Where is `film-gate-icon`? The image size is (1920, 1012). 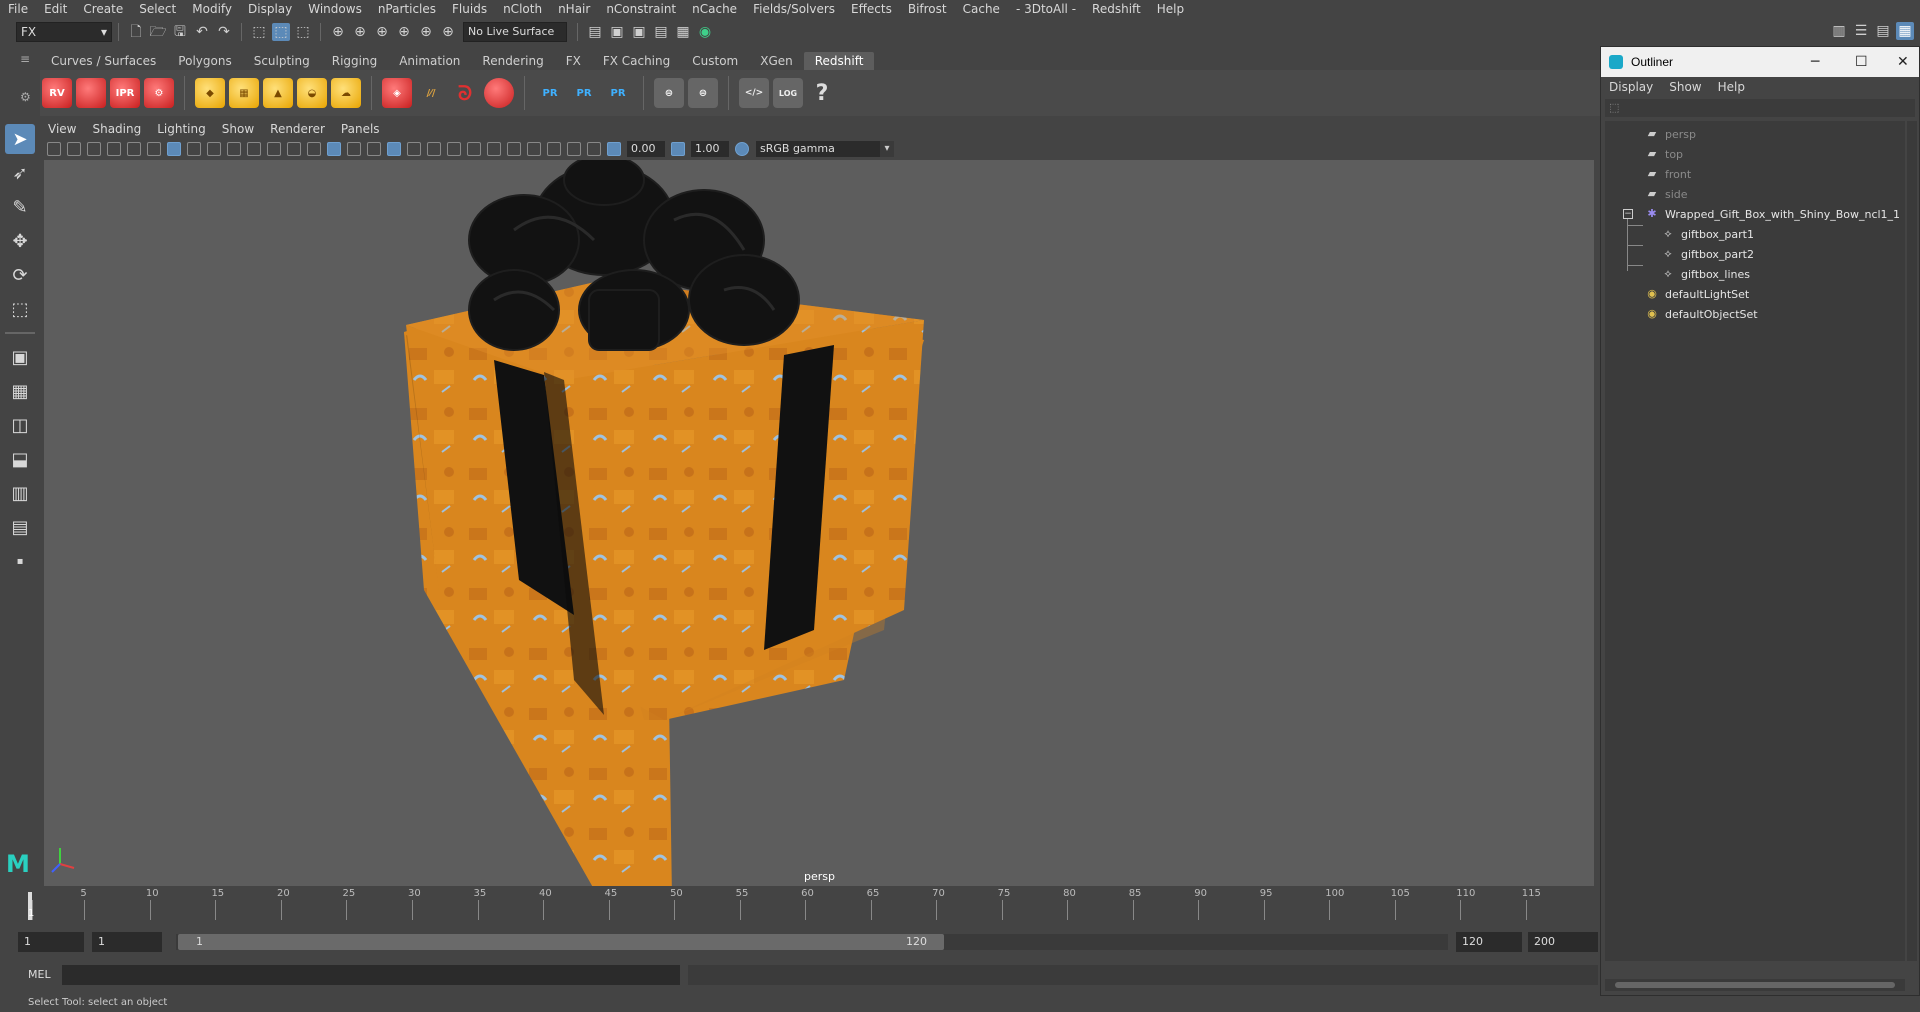
film-gate-icon is located at coordinates (194, 149).